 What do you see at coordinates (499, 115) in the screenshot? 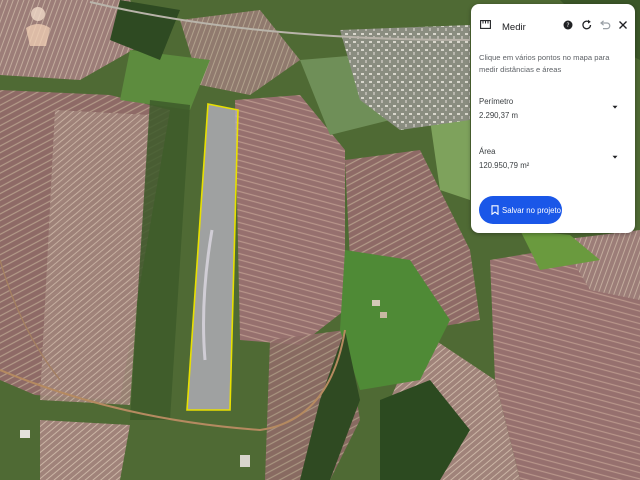
I see `perimeter-value: 2.290,37 m` at bounding box center [499, 115].